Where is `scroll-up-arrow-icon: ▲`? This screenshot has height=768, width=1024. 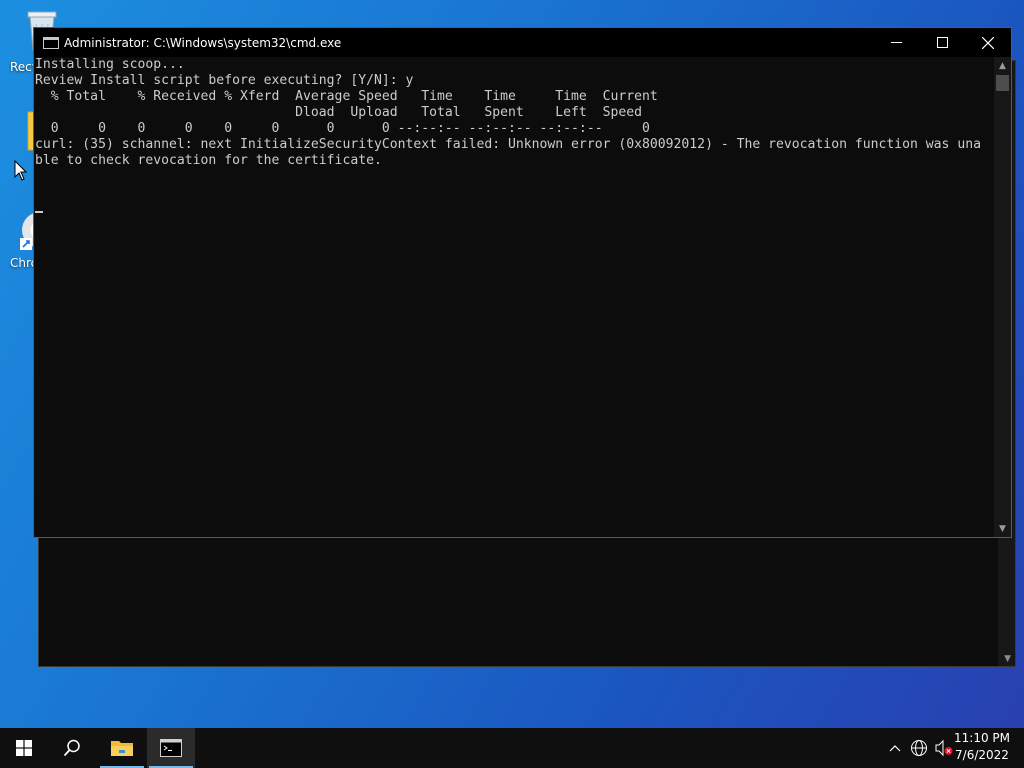 scroll-up-arrow-icon: ▲ is located at coordinates (1002, 65).